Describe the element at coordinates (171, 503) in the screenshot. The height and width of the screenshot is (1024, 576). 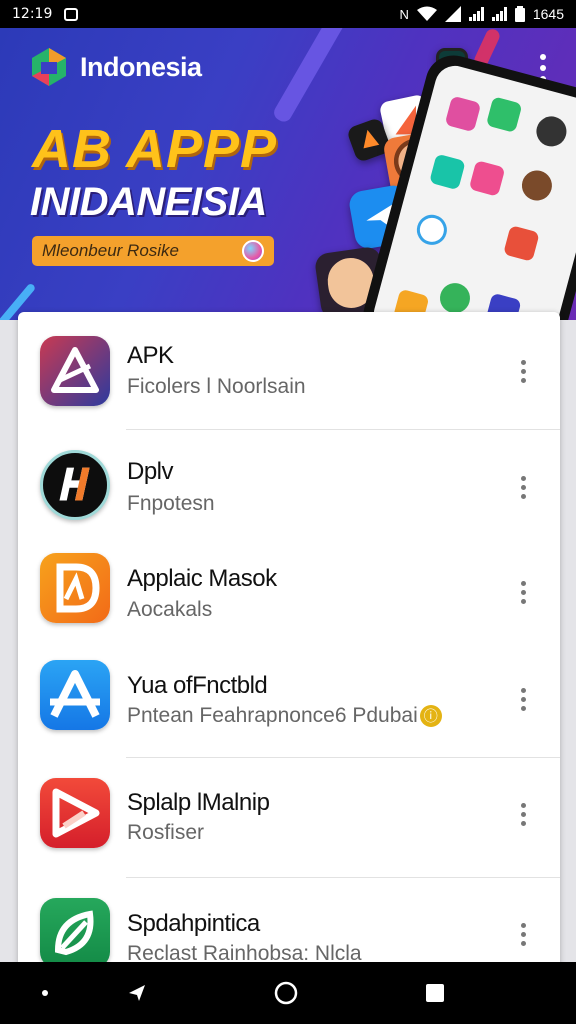
I see `app-subtitle: Fnpotesn` at that location.